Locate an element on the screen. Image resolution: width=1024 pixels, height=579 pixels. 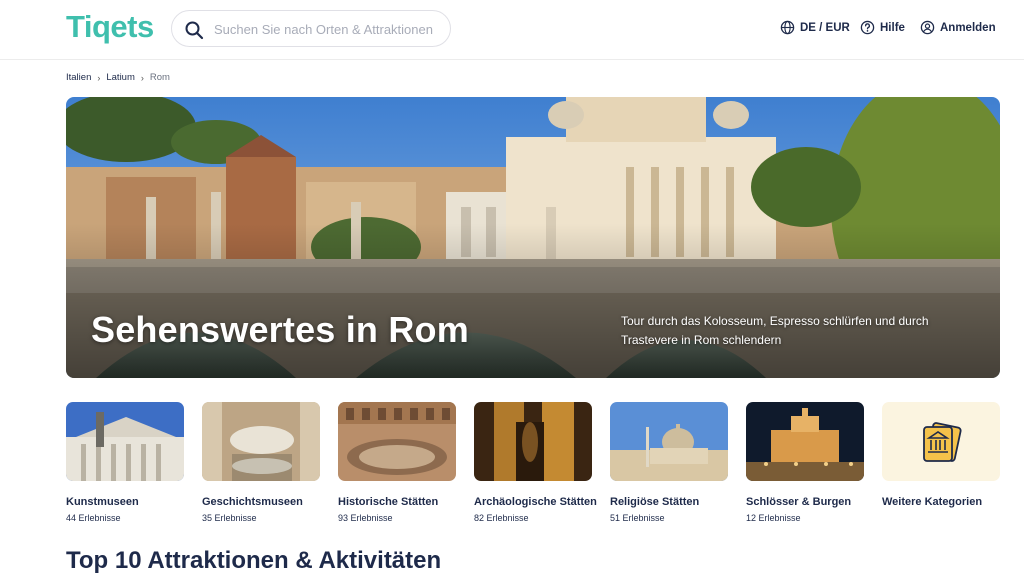
tiqets-logo: Tiqets is located at coordinates (110, 28).